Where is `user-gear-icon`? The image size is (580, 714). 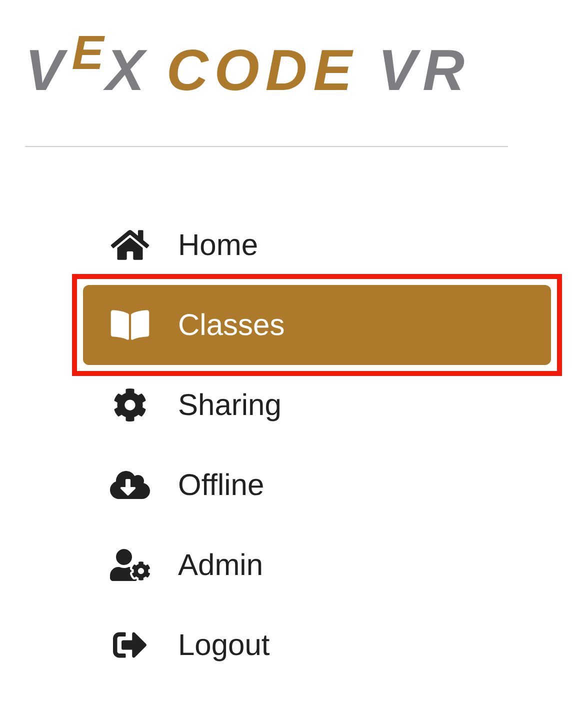
user-gear-icon is located at coordinates (130, 565).